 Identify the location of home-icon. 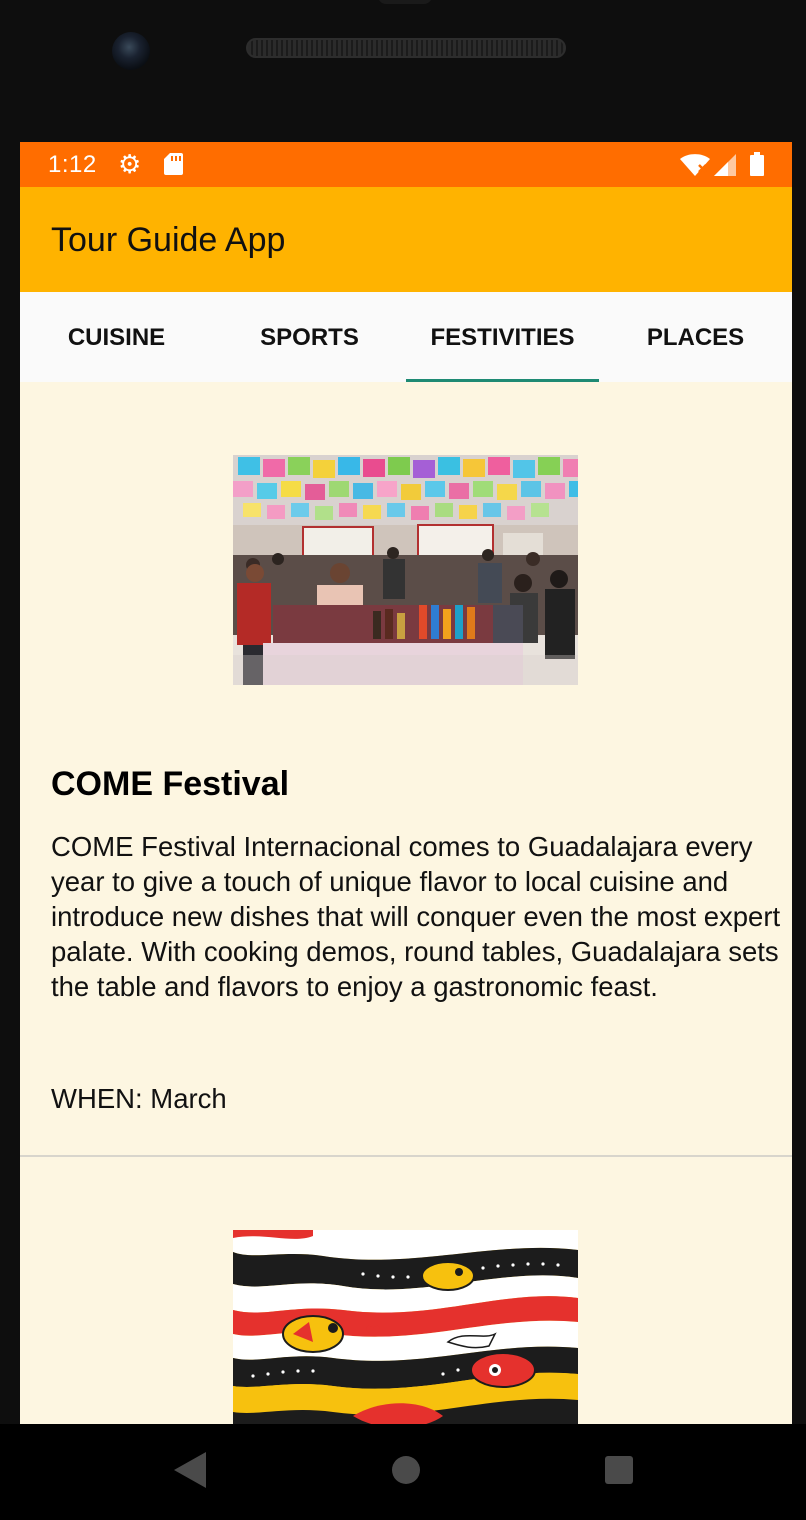
(406, 1470).